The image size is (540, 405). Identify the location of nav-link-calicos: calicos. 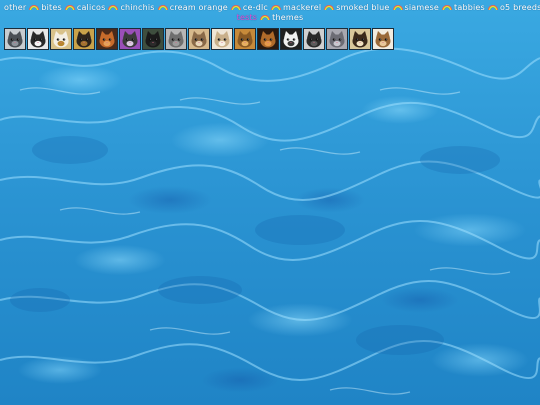
(91, 7).